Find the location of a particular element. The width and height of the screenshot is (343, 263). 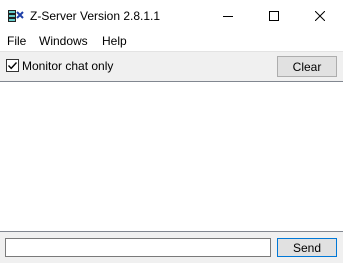

title-bar: Z-Server Version 2.8.1.1 is located at coordinates (171, 15).